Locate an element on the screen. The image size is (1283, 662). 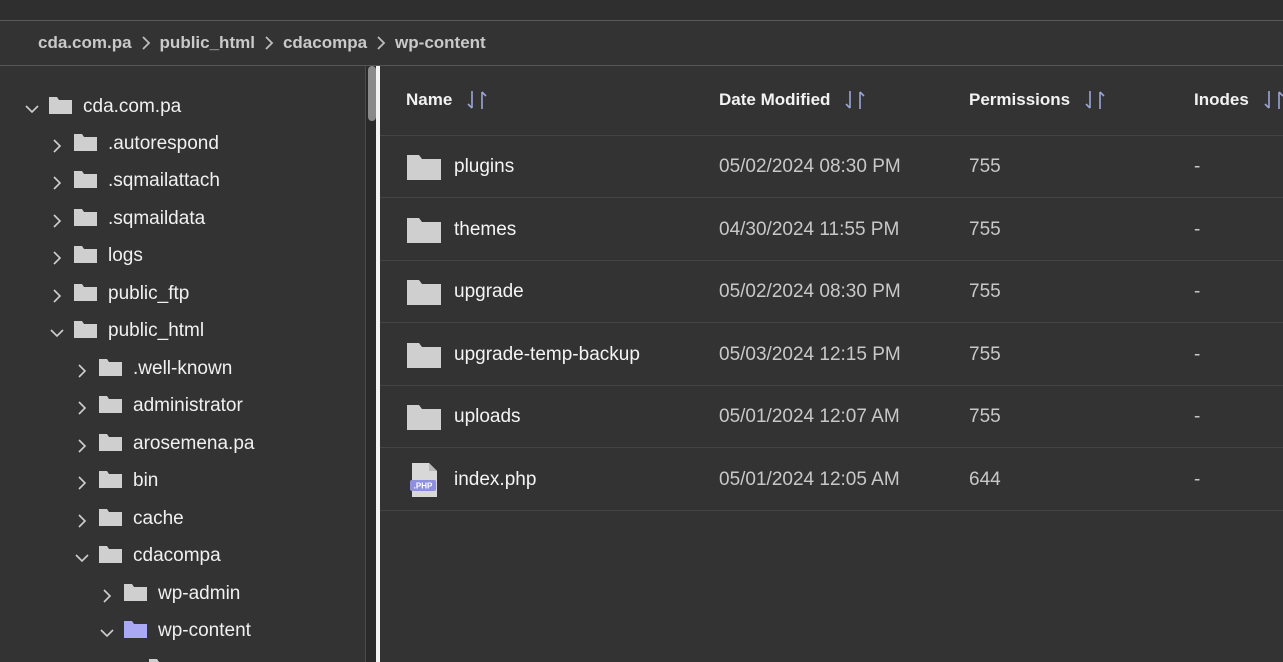
column-header-label: Inodes is located at coordinates (1221, 99).